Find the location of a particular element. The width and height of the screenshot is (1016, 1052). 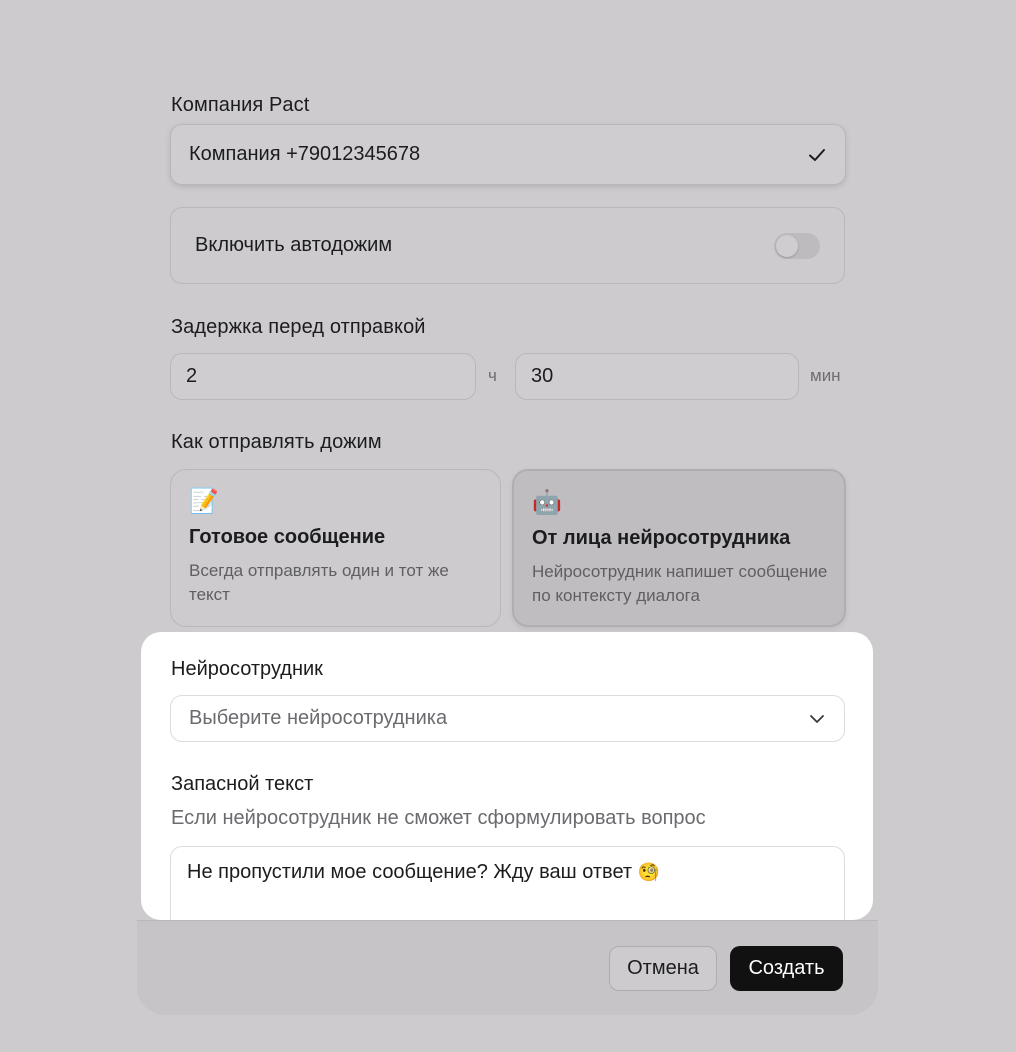

minutes-value: 30 is located at coordinates (542, 376).